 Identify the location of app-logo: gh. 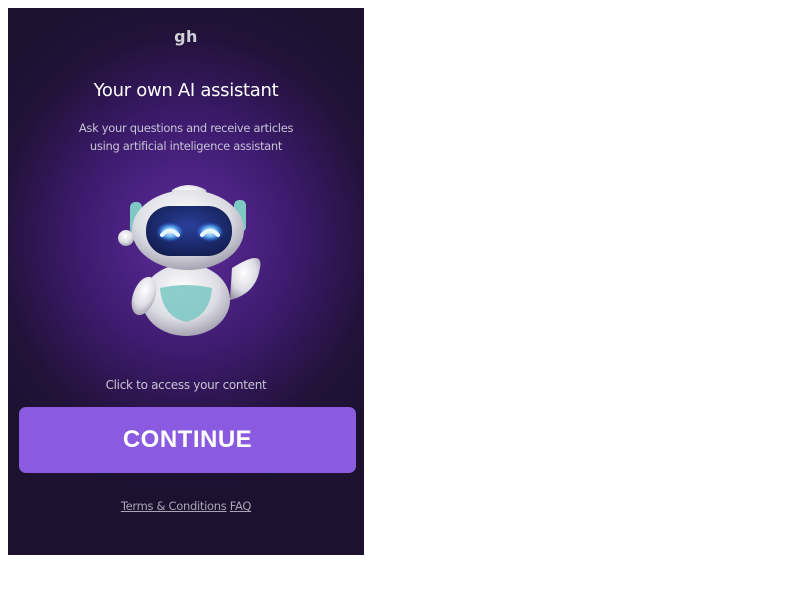
(186, 36).